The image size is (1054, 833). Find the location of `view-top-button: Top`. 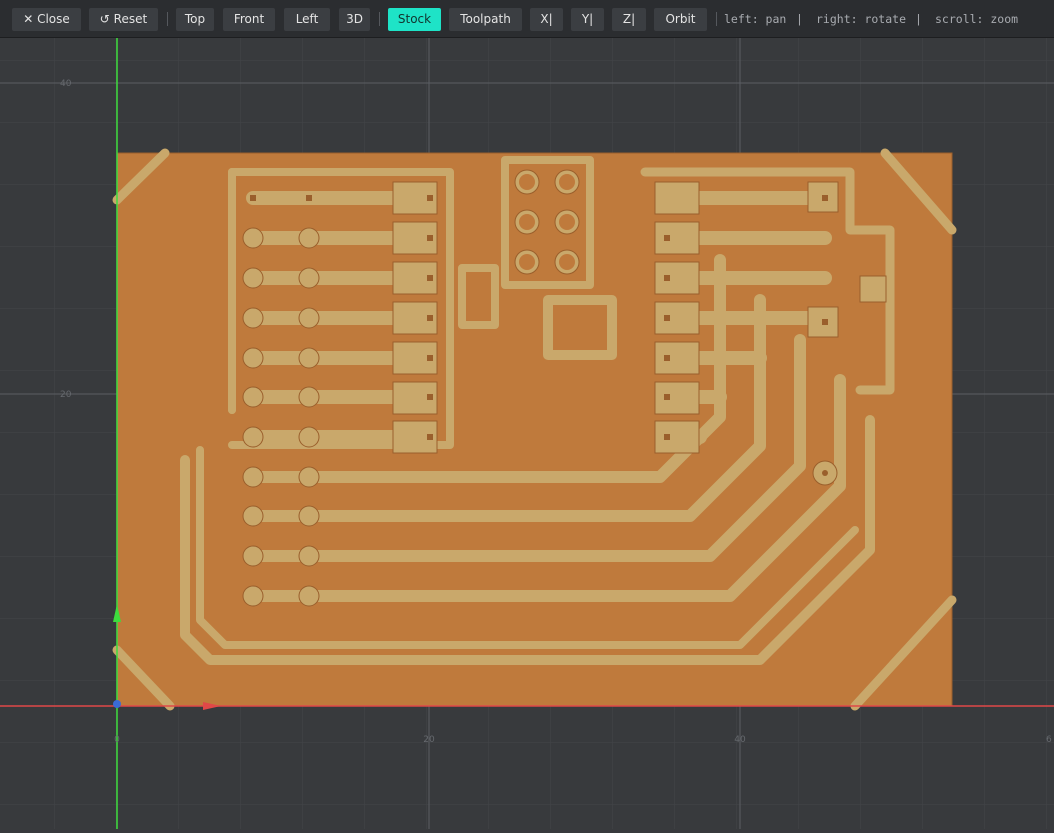

view-top-button: Top is located at coordinates (195, 19).